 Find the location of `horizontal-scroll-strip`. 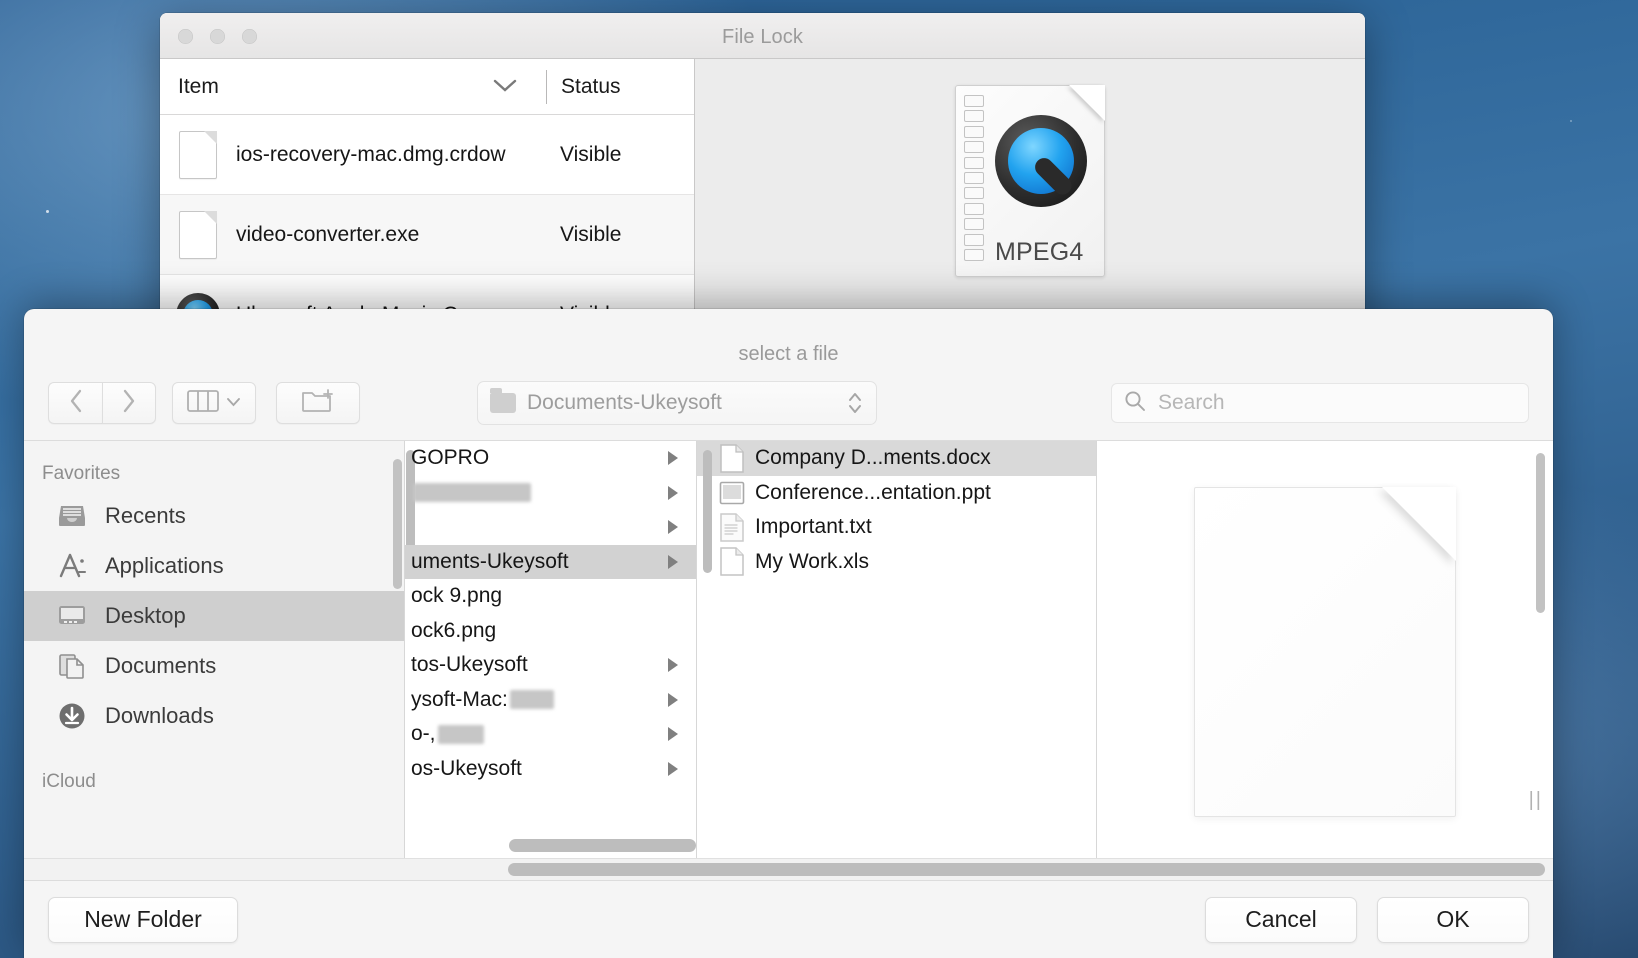

horizontal-scroll-strip is located at coordinates (788, 869).